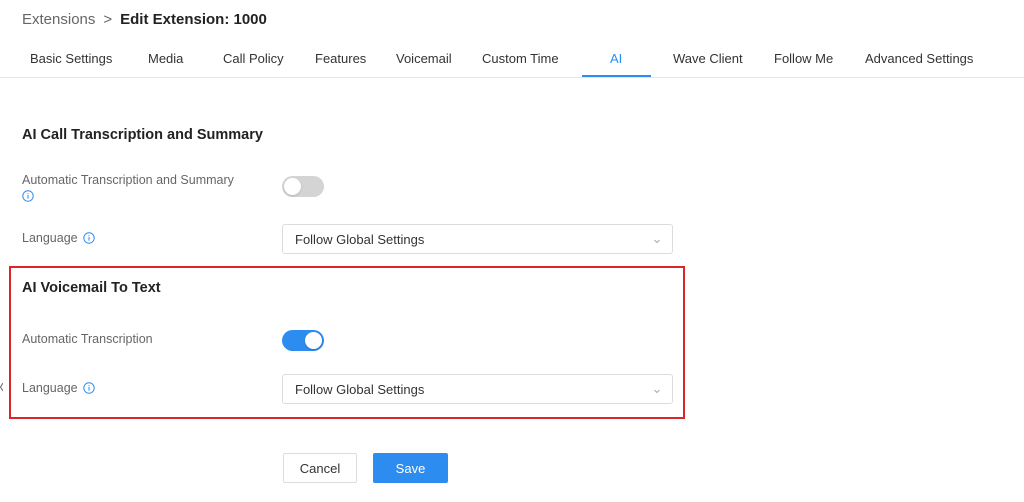 The image size is (1024, 502). I want to click on breadcrumb-extensions-link: Extensions, so click(58, 19).